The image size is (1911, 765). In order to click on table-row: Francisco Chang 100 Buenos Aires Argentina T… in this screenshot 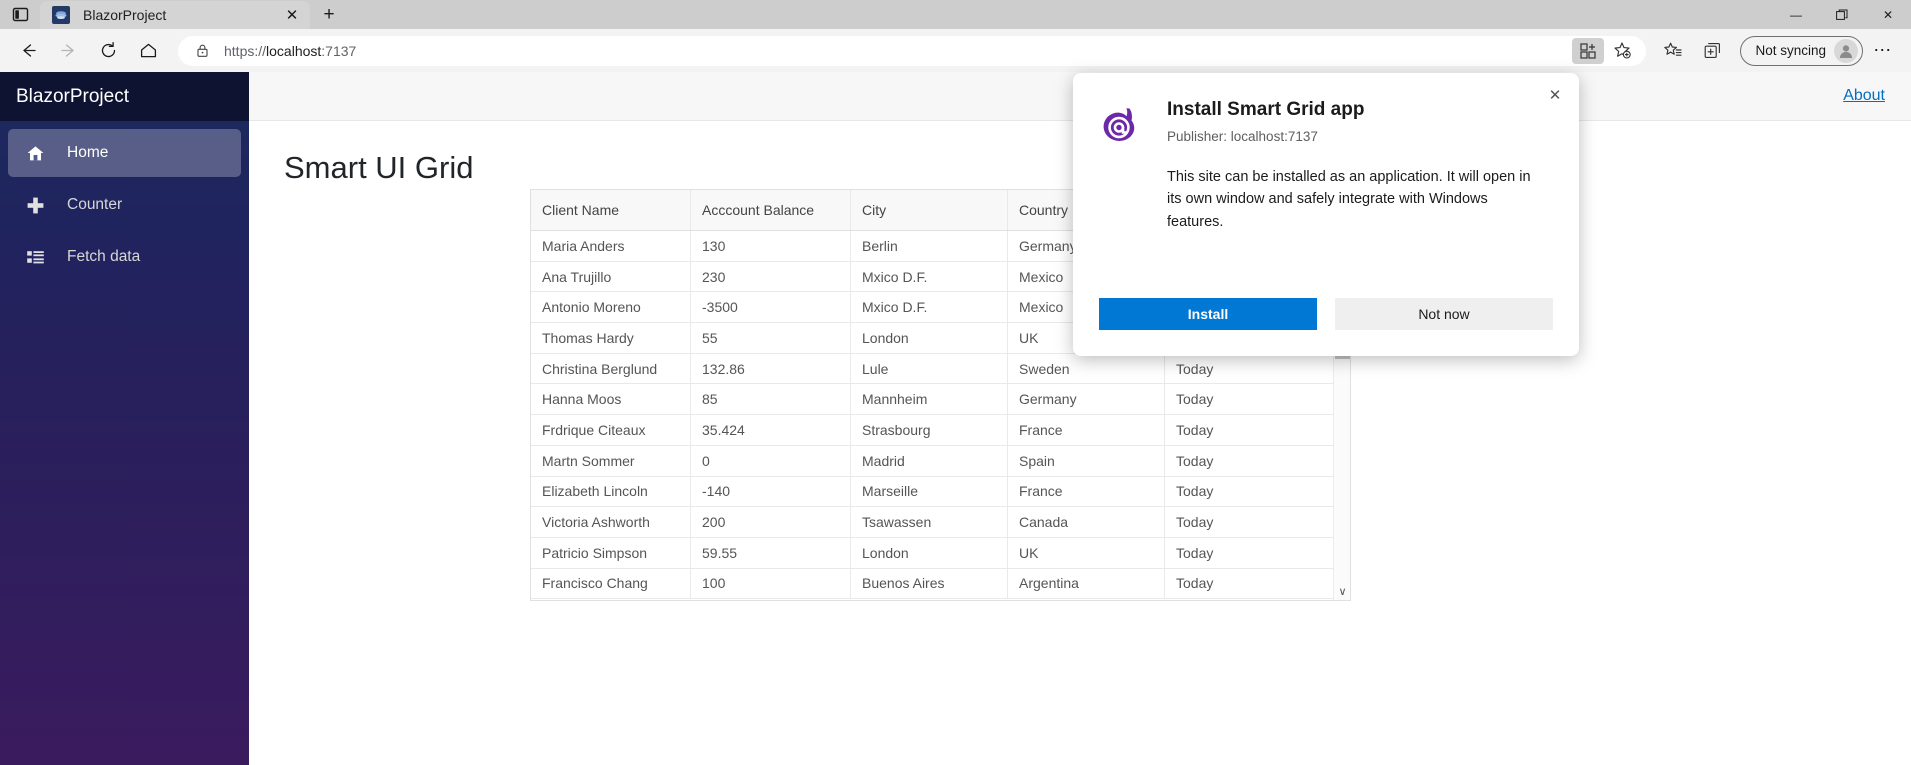, I will do `click(932, 584)`.